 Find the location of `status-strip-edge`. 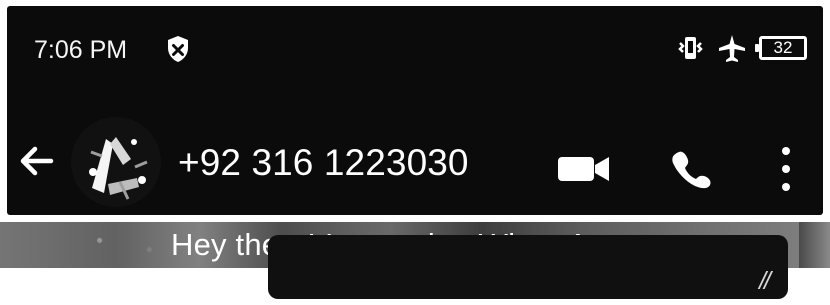

status-strip-edge is located at coordinates (814, 245).